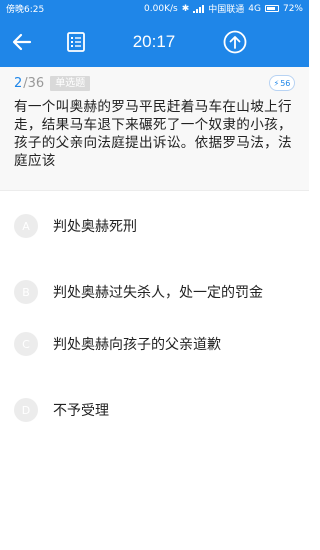  What do you see at coordinates (26, 226) in the screenshot?
I see `option-a-letter: A` at bounding box center [26, 226].